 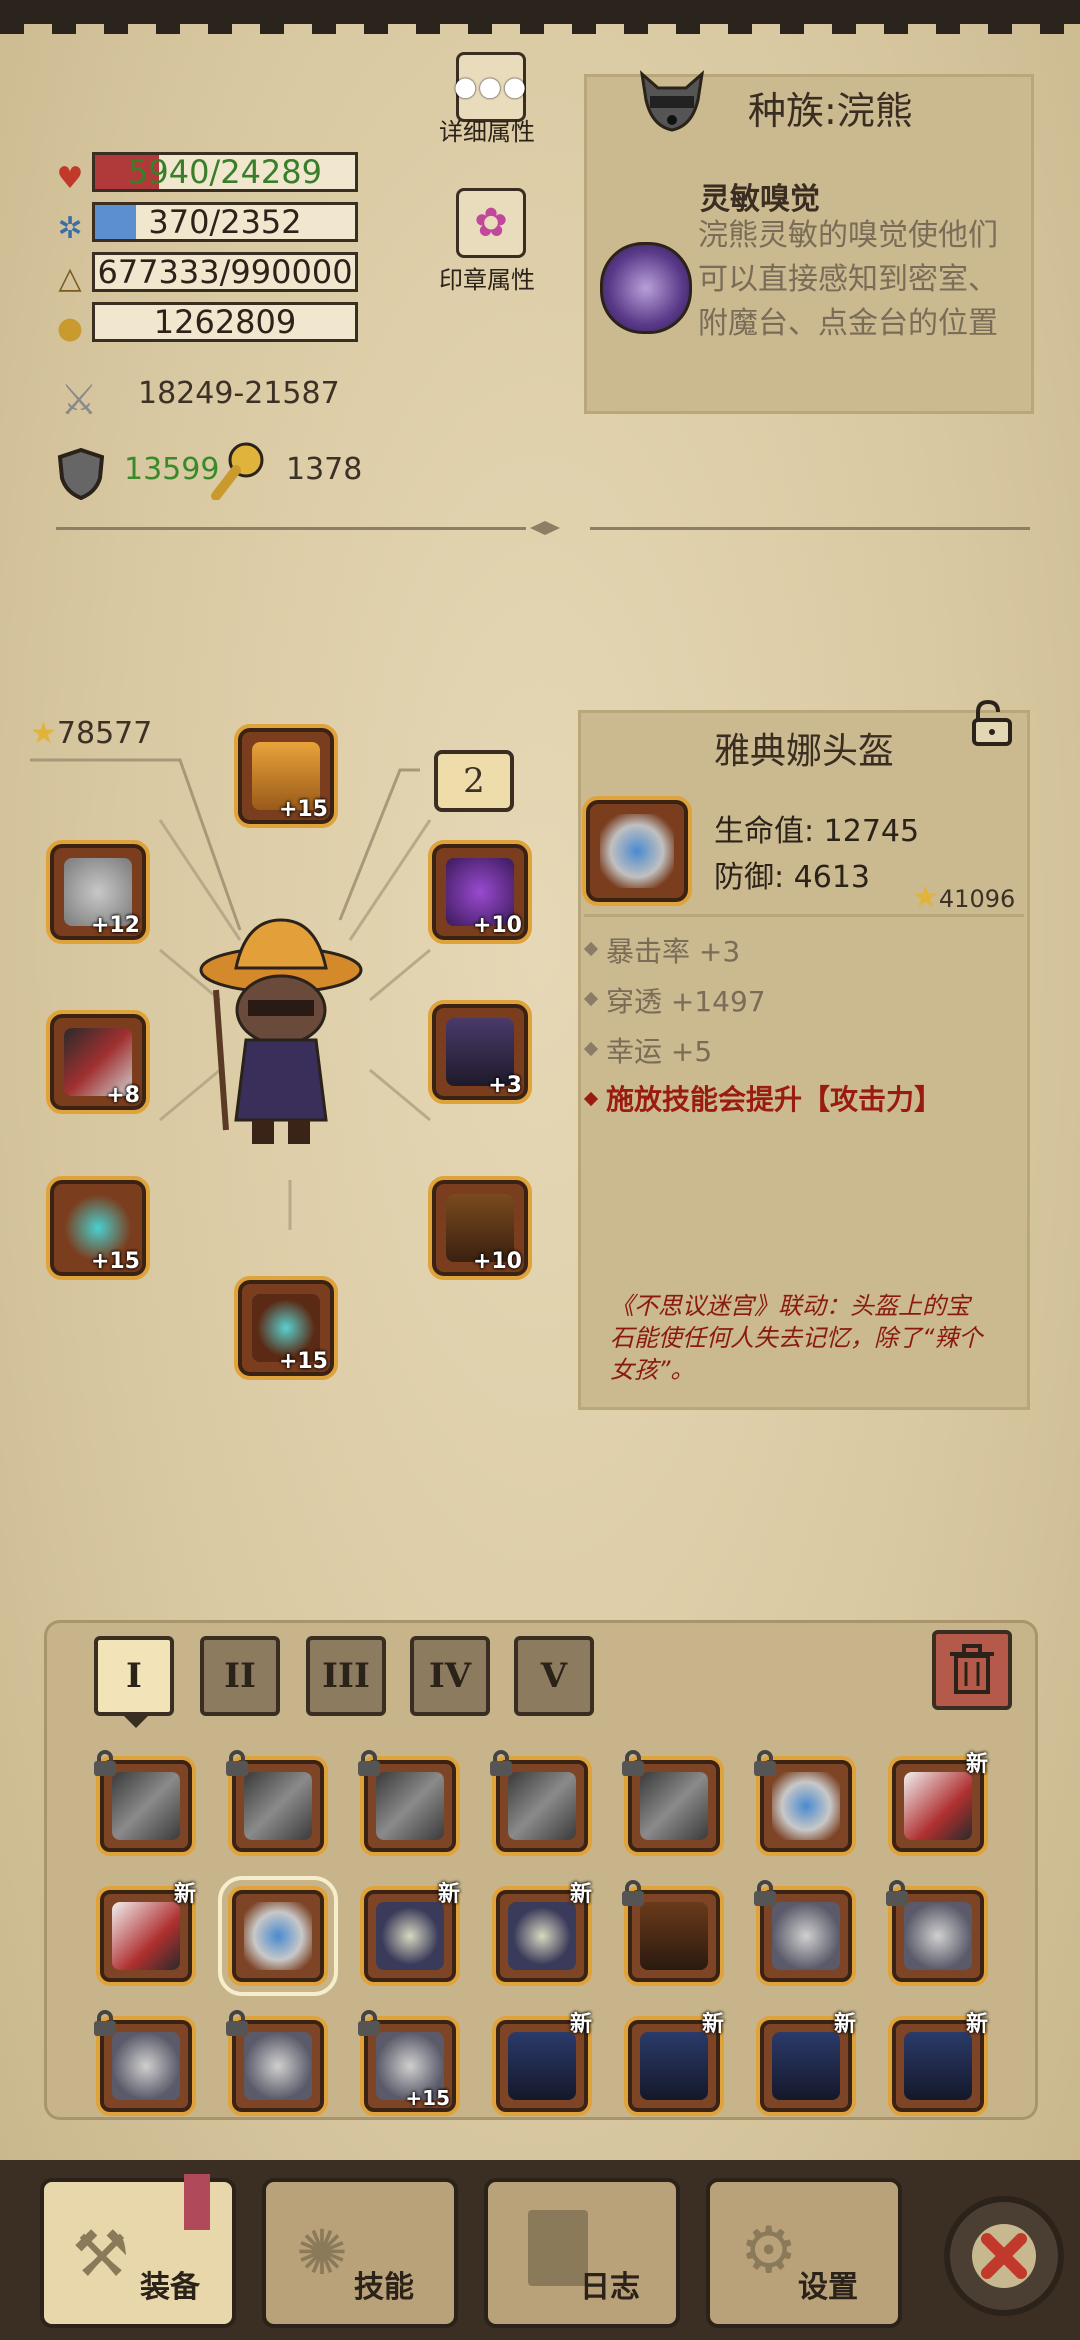 What do you see at coordinates (101, 2255) in the screenshot?
I see `axe-icon: ⚒` at bounding box center [101, 2255].